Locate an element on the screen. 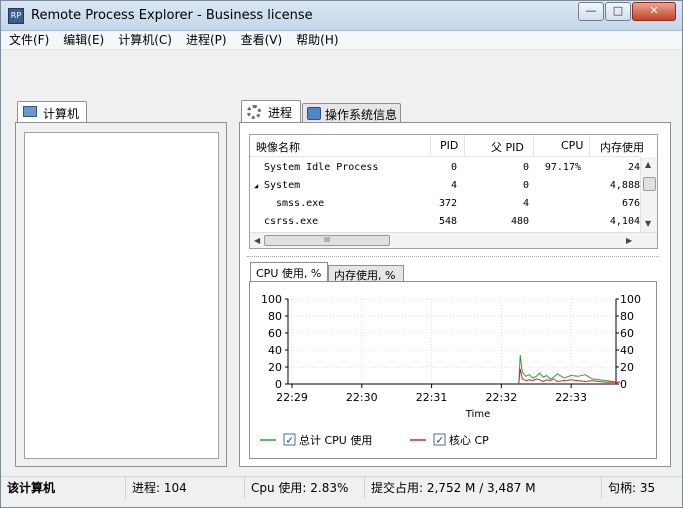 The width and height of the screenshot is (683, 508). legend-label: 核心 CP is located at coordinates (469, 440).